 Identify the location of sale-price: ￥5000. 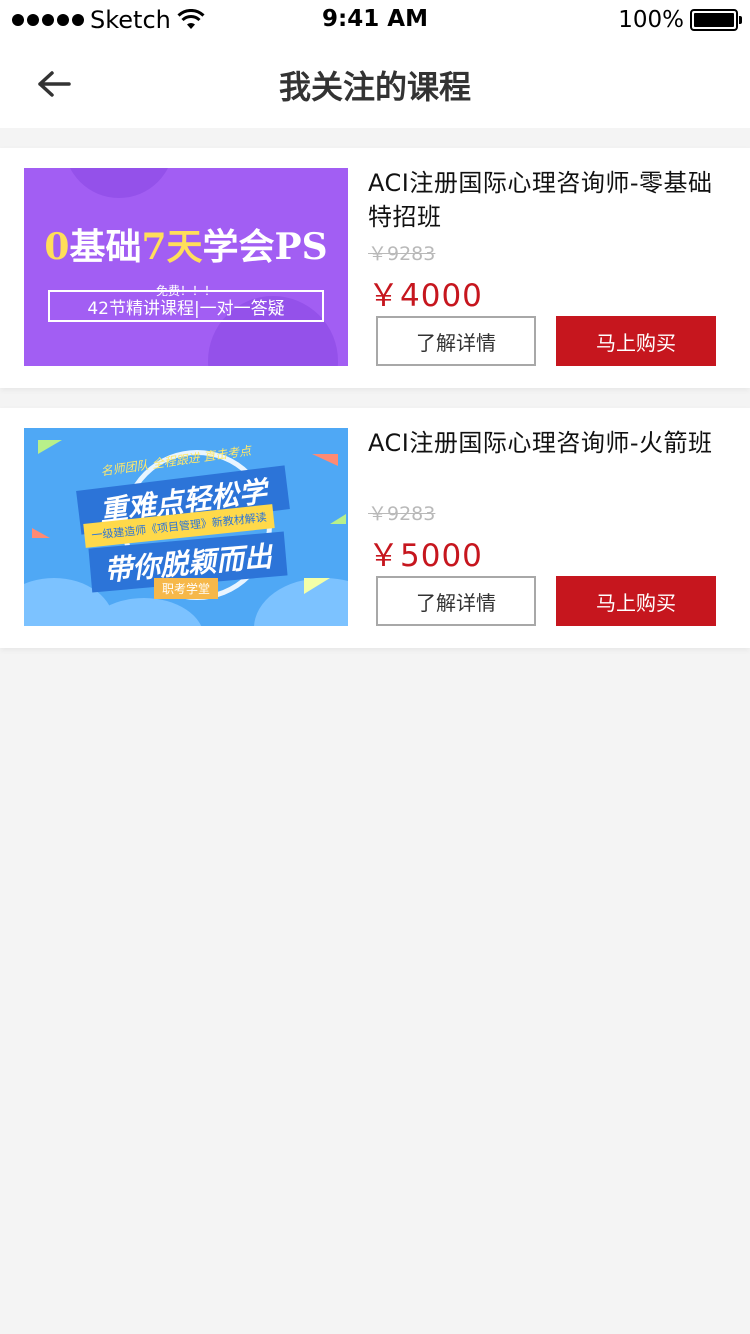
(425, 556).